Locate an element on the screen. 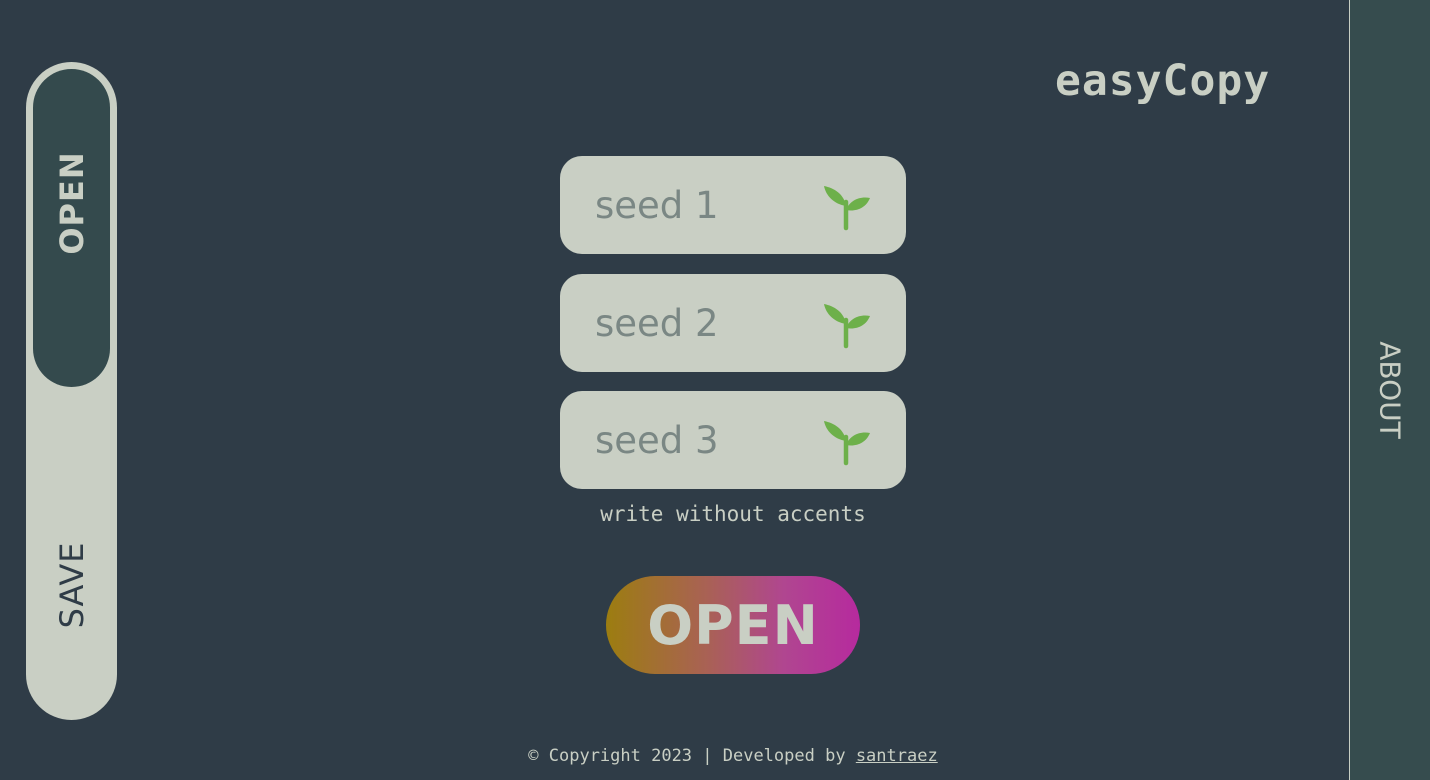  mode-open-label: OPEN is located at coordinates (71, 202).